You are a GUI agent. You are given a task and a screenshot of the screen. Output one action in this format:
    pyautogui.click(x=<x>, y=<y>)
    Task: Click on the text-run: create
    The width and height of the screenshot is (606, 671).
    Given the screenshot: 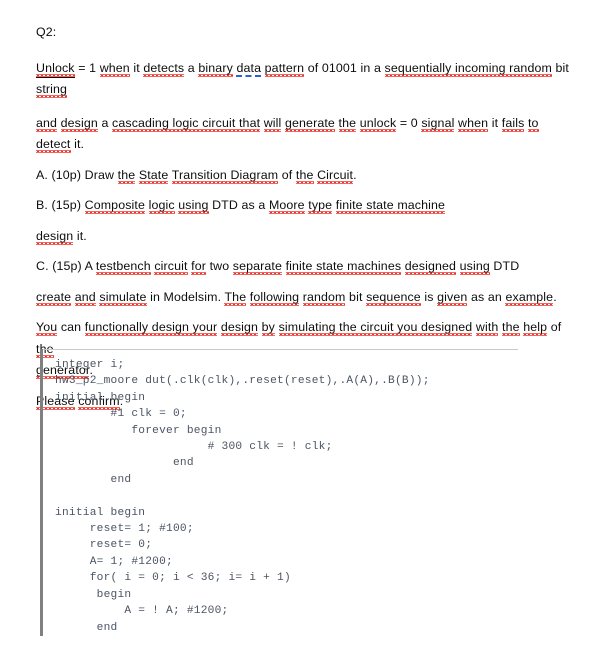 What is the action you would take?
    pyautogui.click(x=54, y=296)
    